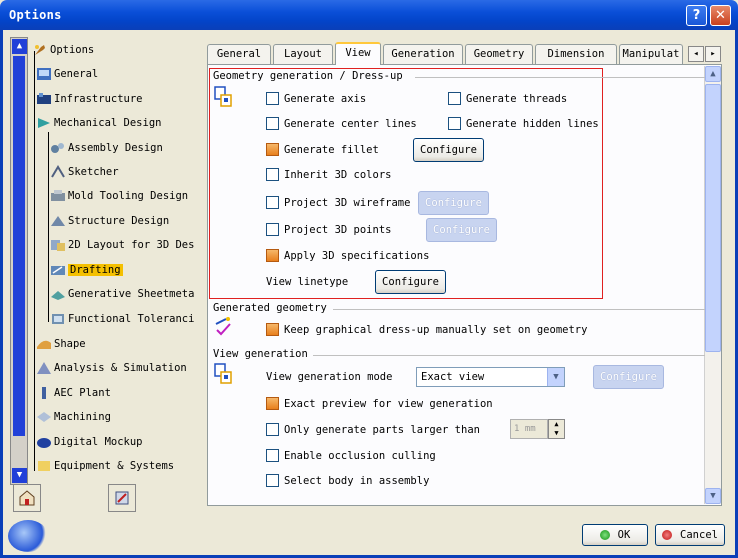 This screenshot has height=558, width=738. Describe the element at coordinates (58, 319) in the screenshot. I see `tolerancing-icon` at that location.